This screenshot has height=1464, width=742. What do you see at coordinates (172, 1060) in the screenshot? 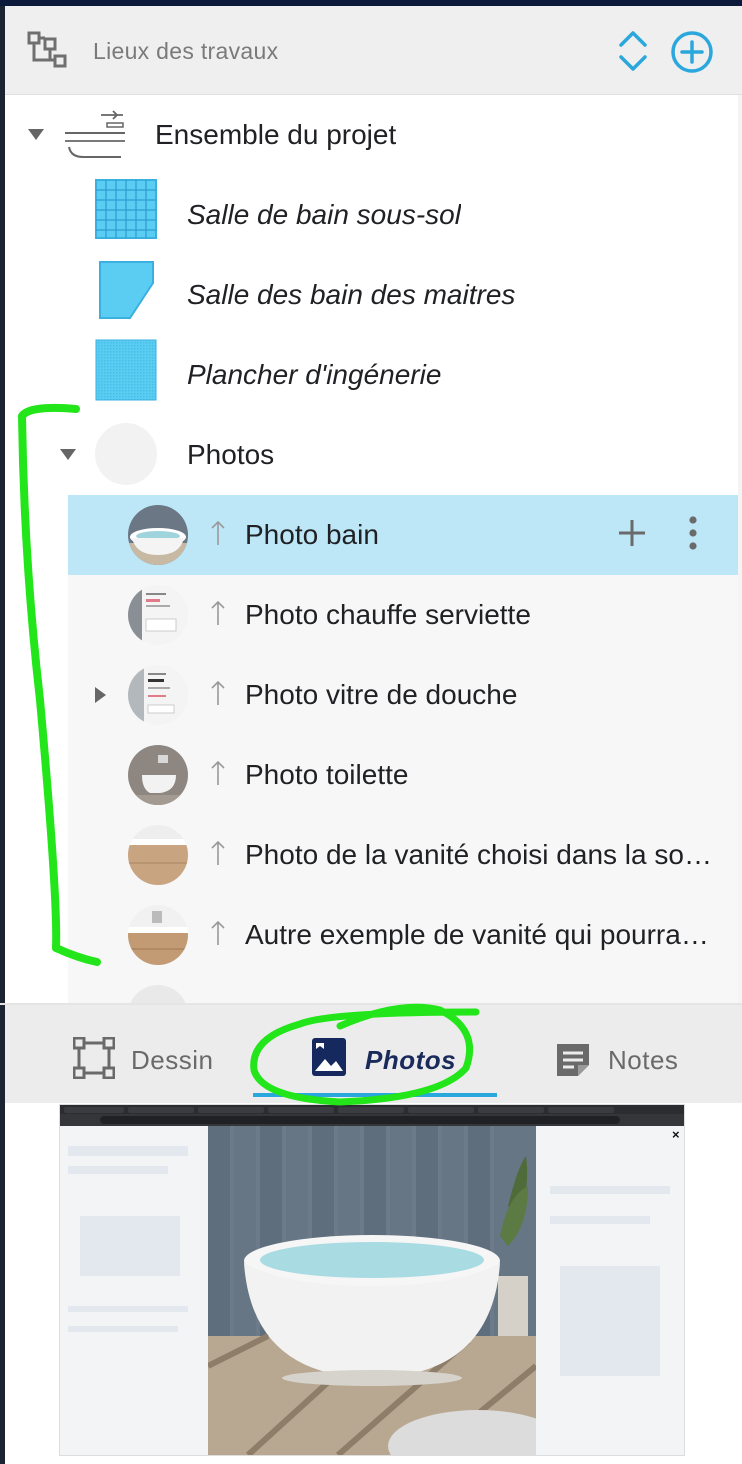
I see `tab-label: Dessin` at bounding box center [172, 1060].